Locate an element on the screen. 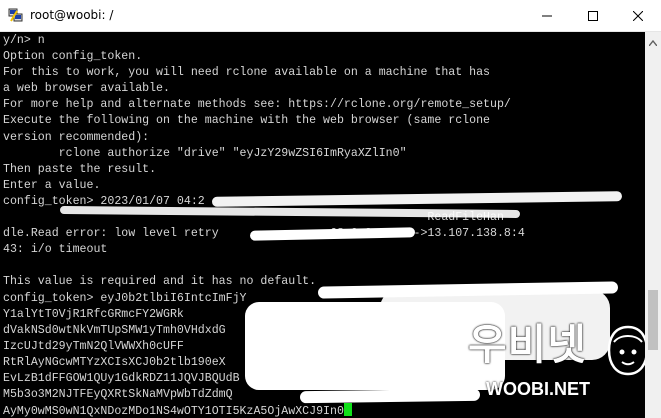 The height and width of the screenshot is (418, 661). close-button is located at coordinates (638, 15).